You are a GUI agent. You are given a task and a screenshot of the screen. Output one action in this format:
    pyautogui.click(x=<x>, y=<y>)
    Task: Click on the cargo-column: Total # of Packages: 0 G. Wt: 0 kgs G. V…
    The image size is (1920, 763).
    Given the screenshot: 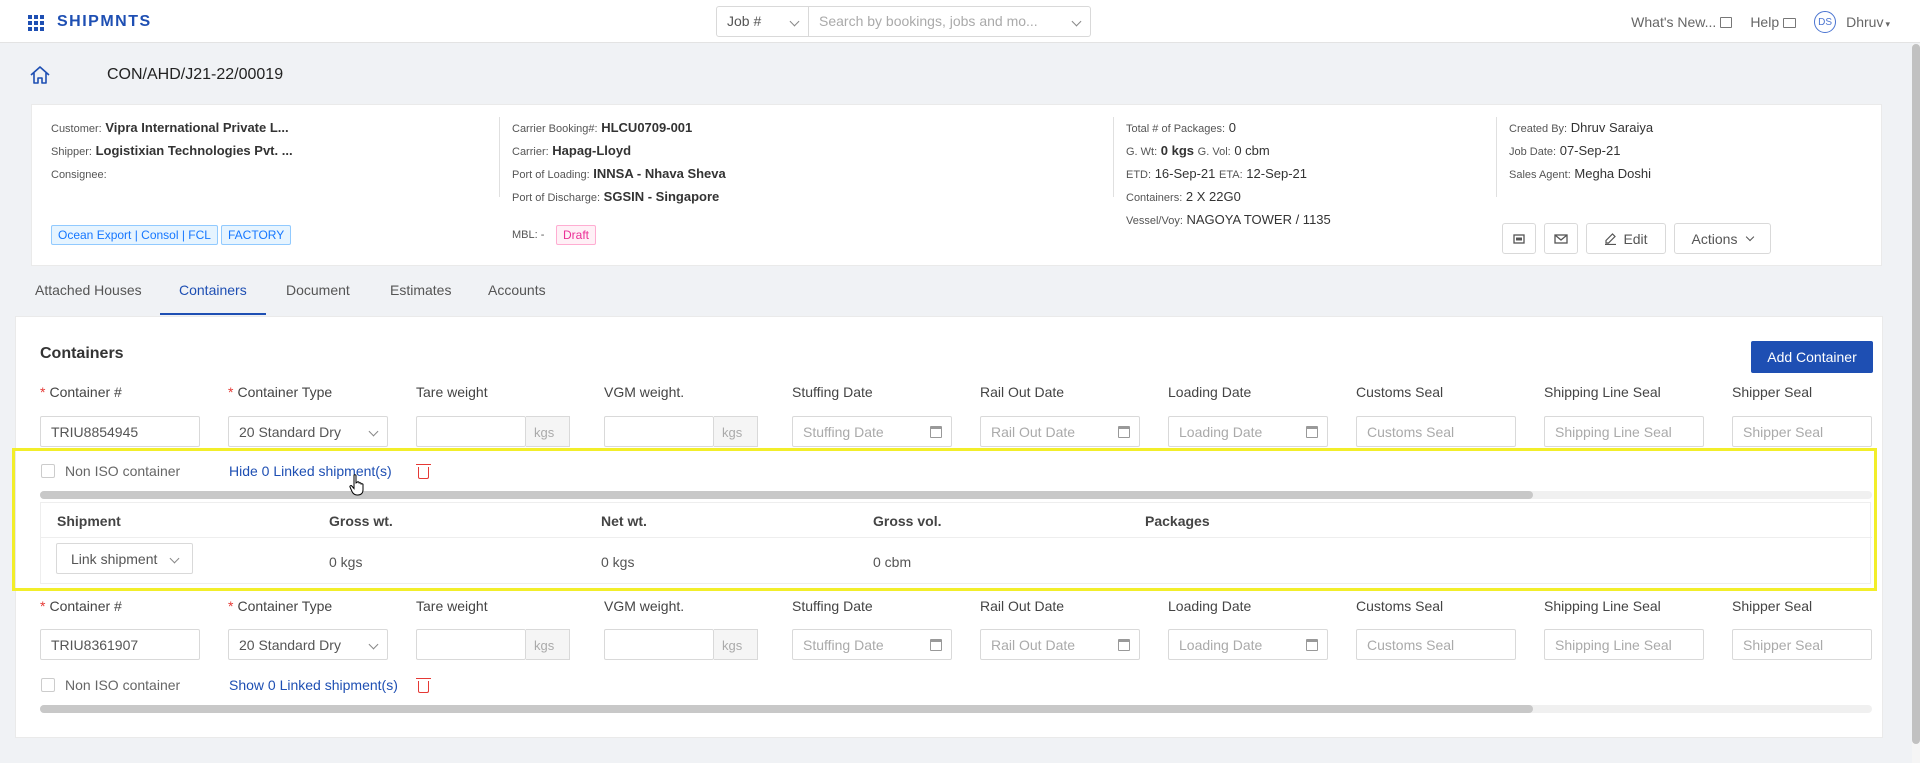 What is the action you would take?
    pyautogui.click(x=1228, y=174)
    